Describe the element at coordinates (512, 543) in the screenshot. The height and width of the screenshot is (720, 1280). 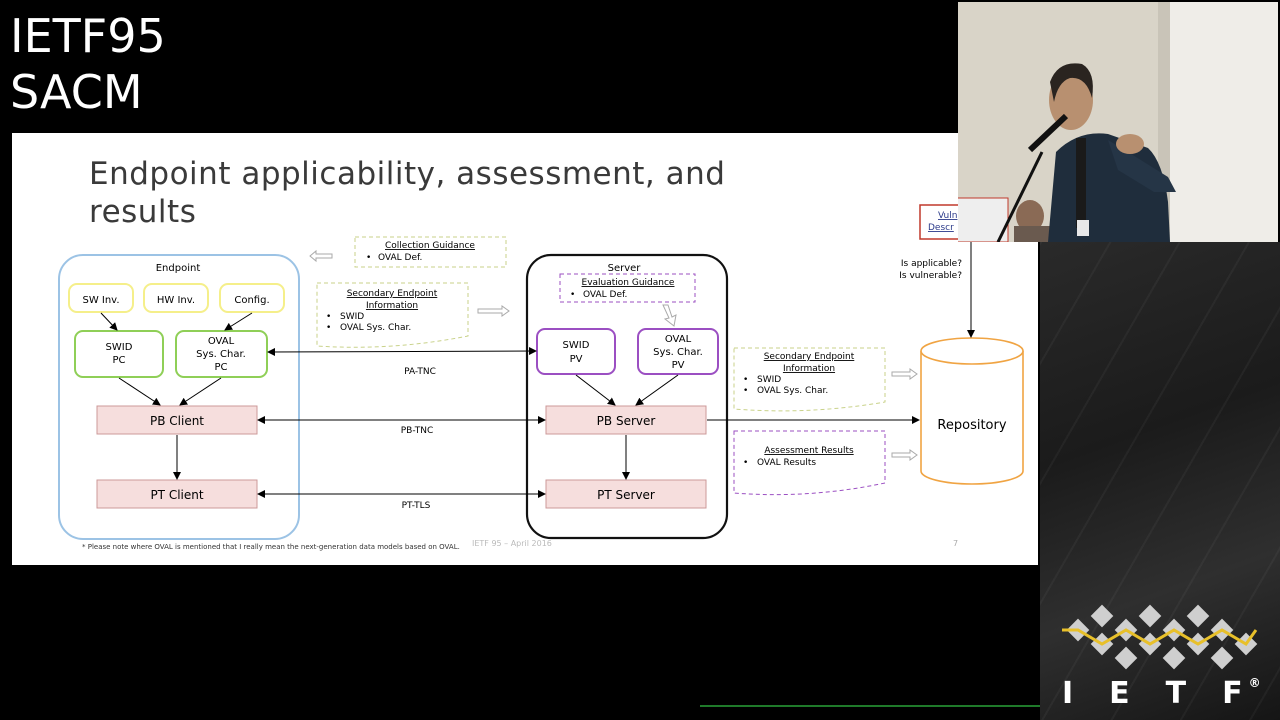
I see `slide-footer: IETF 95 – April 2016` at that location.